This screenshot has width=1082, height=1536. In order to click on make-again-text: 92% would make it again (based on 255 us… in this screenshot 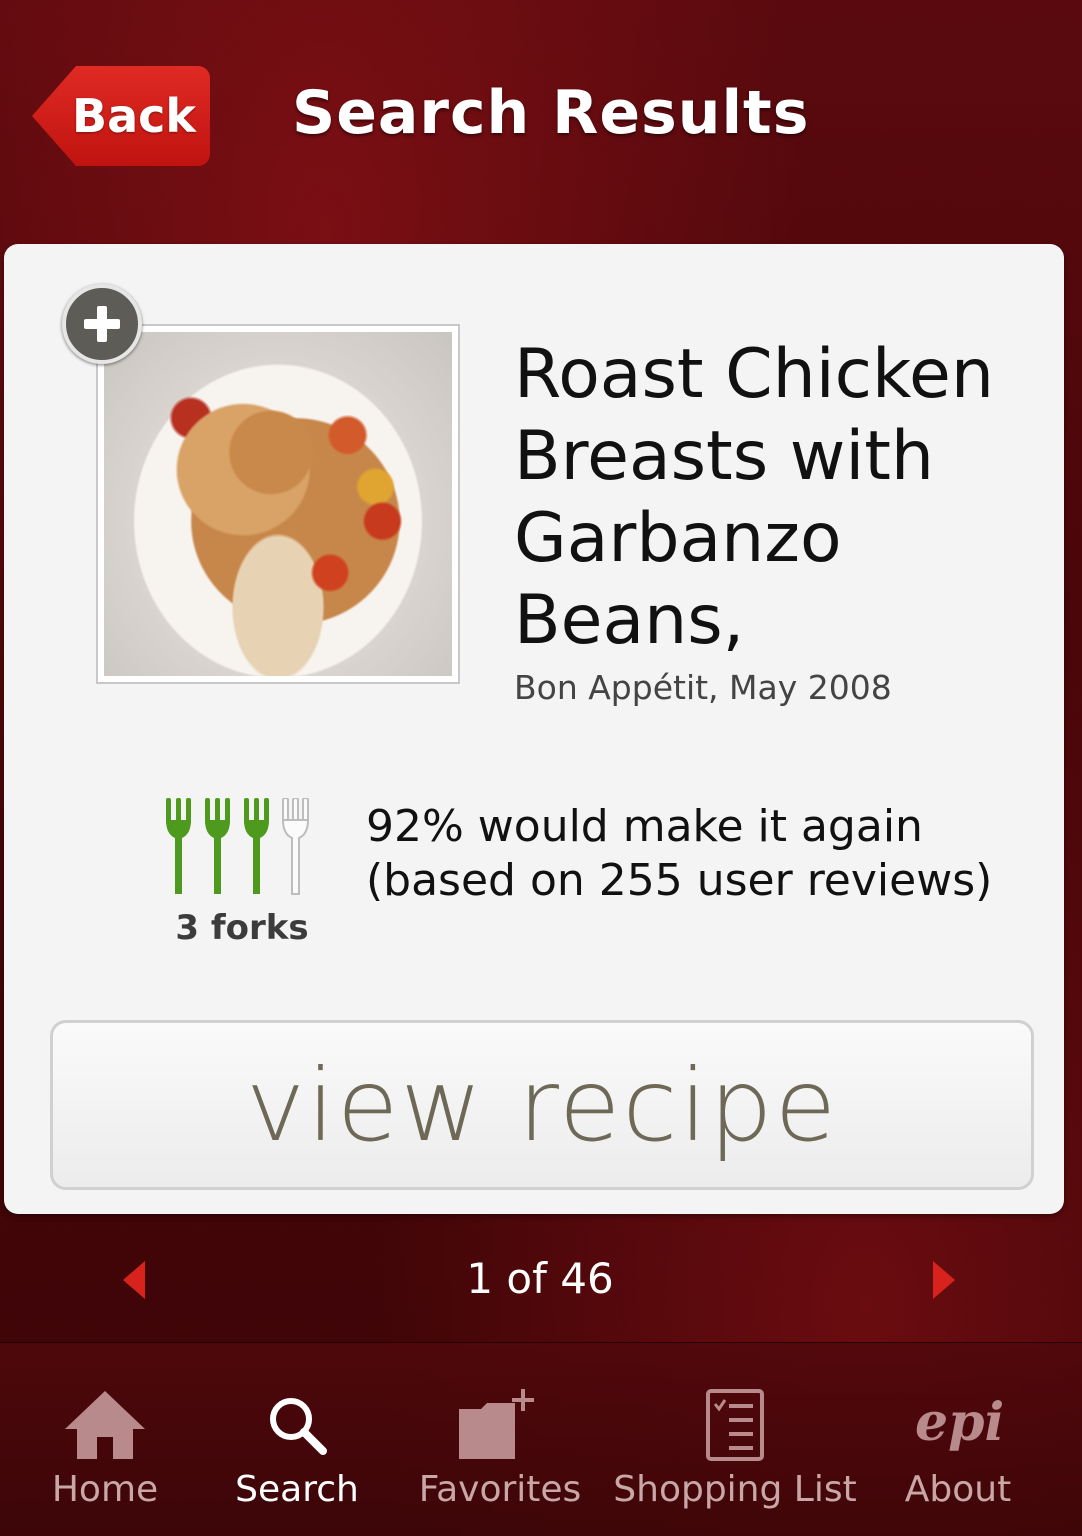, I will do `click(706, 854)`.